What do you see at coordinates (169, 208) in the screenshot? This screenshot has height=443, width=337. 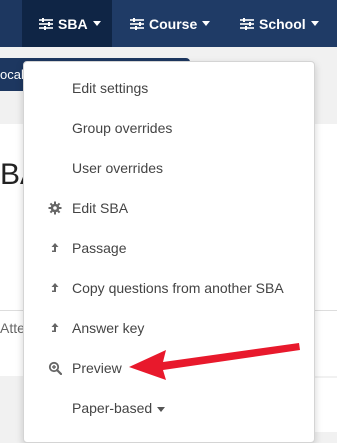 I see `menu-item-edit-sba: Edit SBA` at bounding box center [169, 208].